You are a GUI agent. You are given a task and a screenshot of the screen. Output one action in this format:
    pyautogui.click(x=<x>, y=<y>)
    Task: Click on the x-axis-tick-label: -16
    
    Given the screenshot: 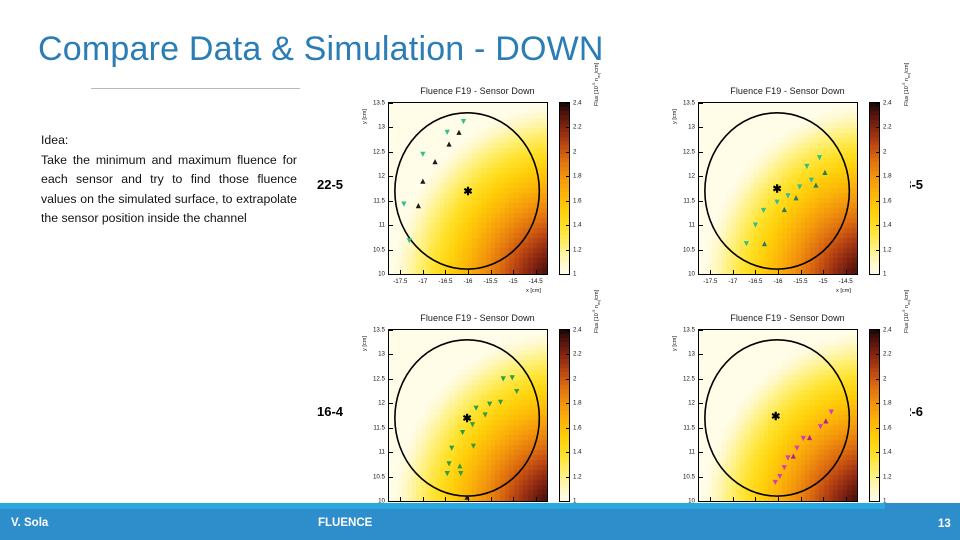 What is the action you would take?
    pyautogui.click(x=468, y=281)
    